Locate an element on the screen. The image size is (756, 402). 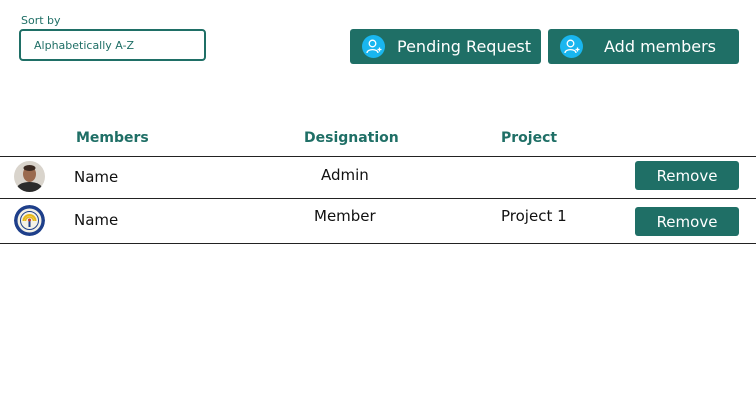
member-designation: Admin is located at coordinates (345, 175).